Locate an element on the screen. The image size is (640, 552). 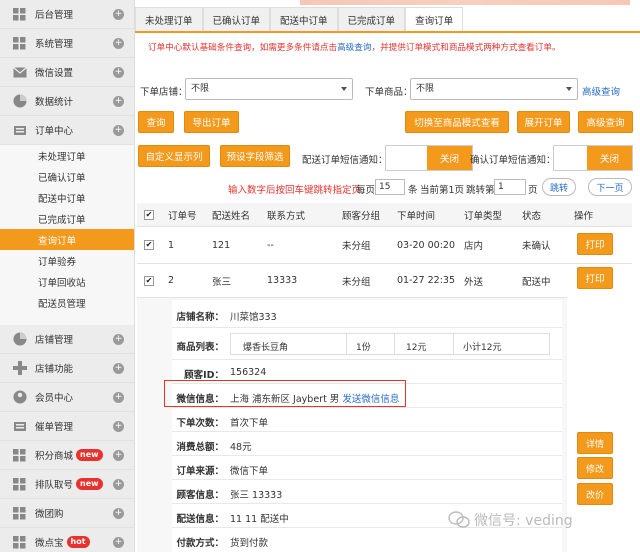
delivery-name: 张三 is located at coordinates (222, 282).